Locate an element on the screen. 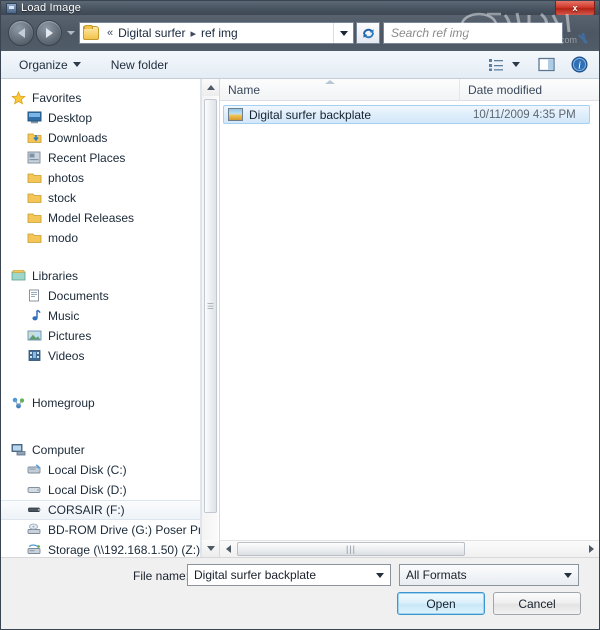 The image size is (600, 630). sidebar-item-stock: stock is located at coordinates (100, 198).